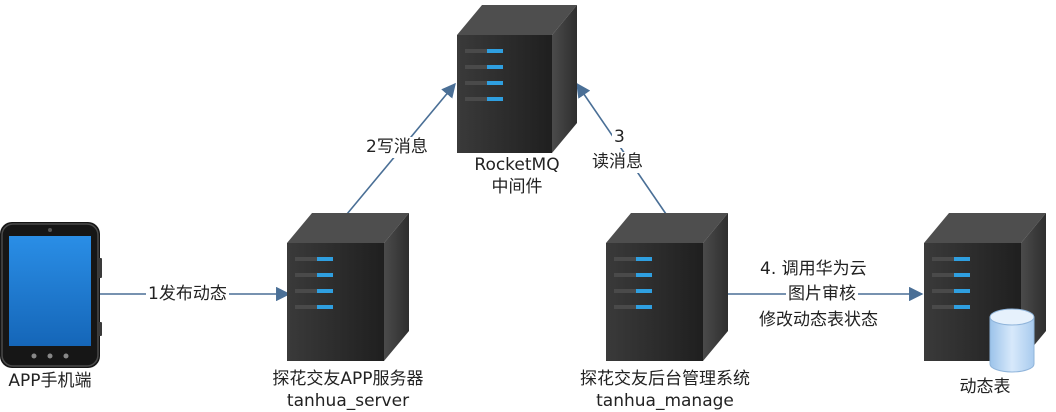  I want to click on edge-label-read: 读消息, so click(617, 162).